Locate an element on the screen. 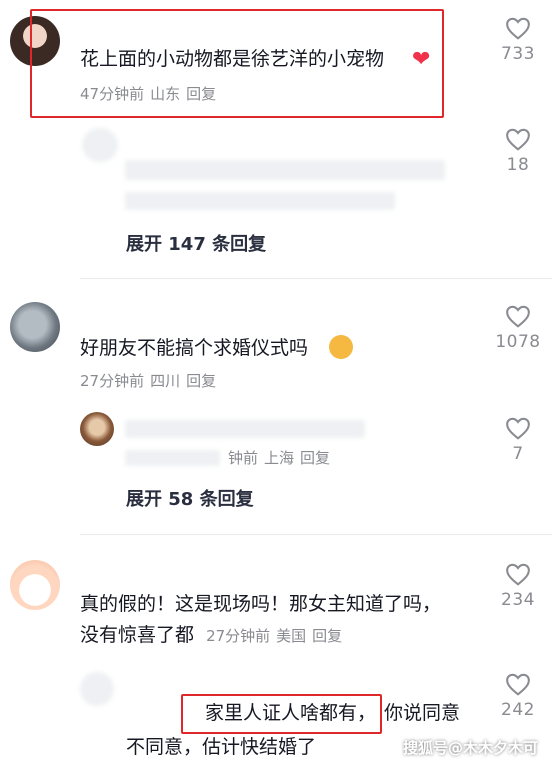 The height and width of the screenshot is (770, 552). like-button: 1078 is located at coordinates (518, 328).